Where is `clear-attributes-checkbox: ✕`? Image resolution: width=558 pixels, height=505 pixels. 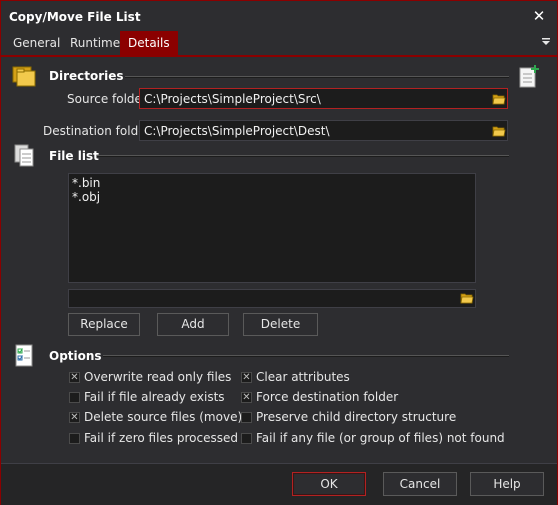
clear-attributes-checkbox: ✕ is located at coordinates (246, 377).